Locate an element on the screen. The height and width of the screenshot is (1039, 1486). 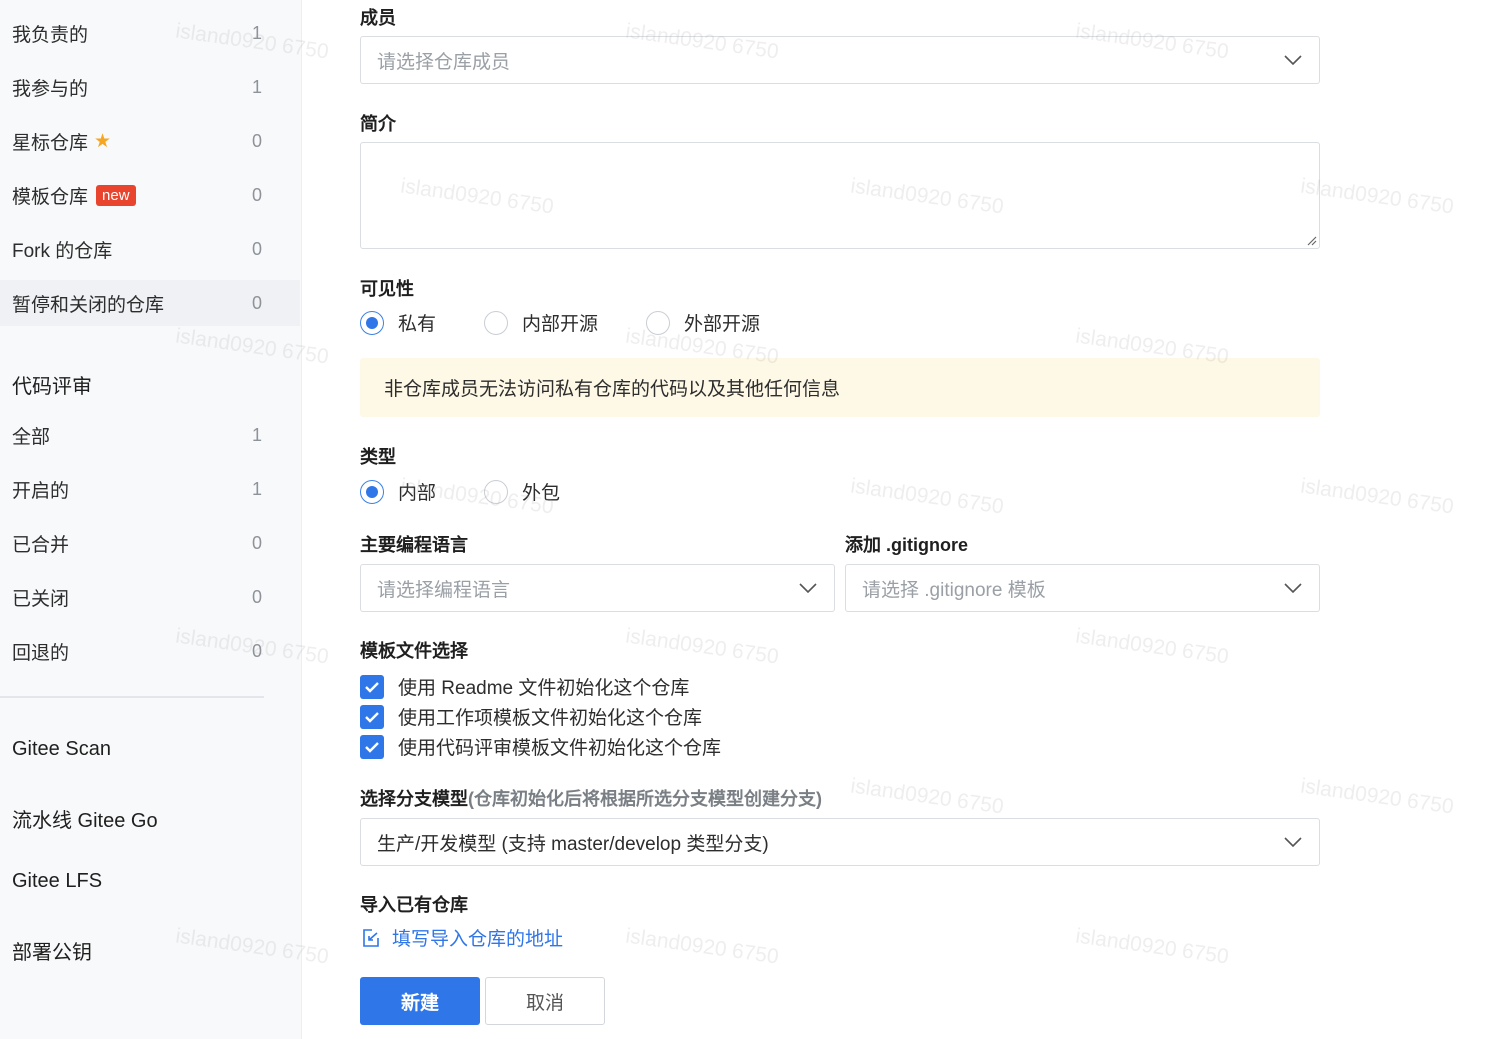
type-radio-group: 内部 外包 is located at coordinates (484, 491).